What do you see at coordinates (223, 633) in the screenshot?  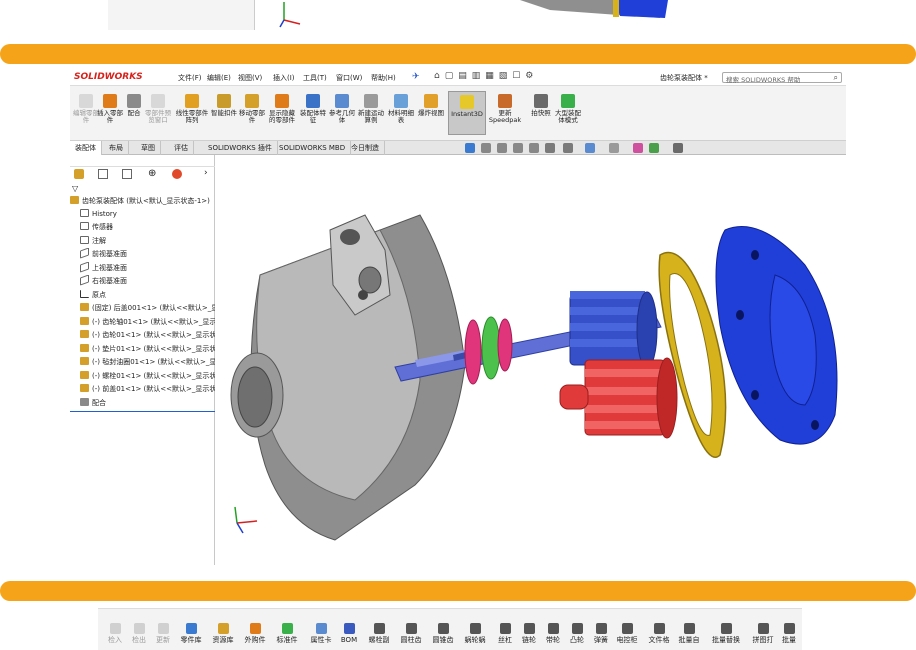 I see `resource-library-button: 资源库` at bounding box center [223, 633].